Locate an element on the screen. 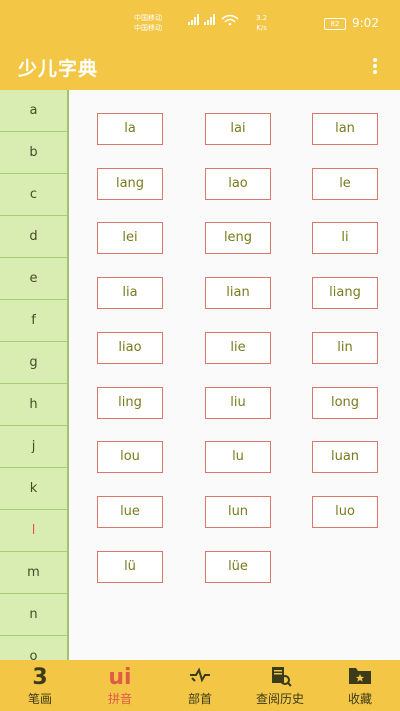  tab-favorites-folder: 收藏 is located at coordinates (360, 685).